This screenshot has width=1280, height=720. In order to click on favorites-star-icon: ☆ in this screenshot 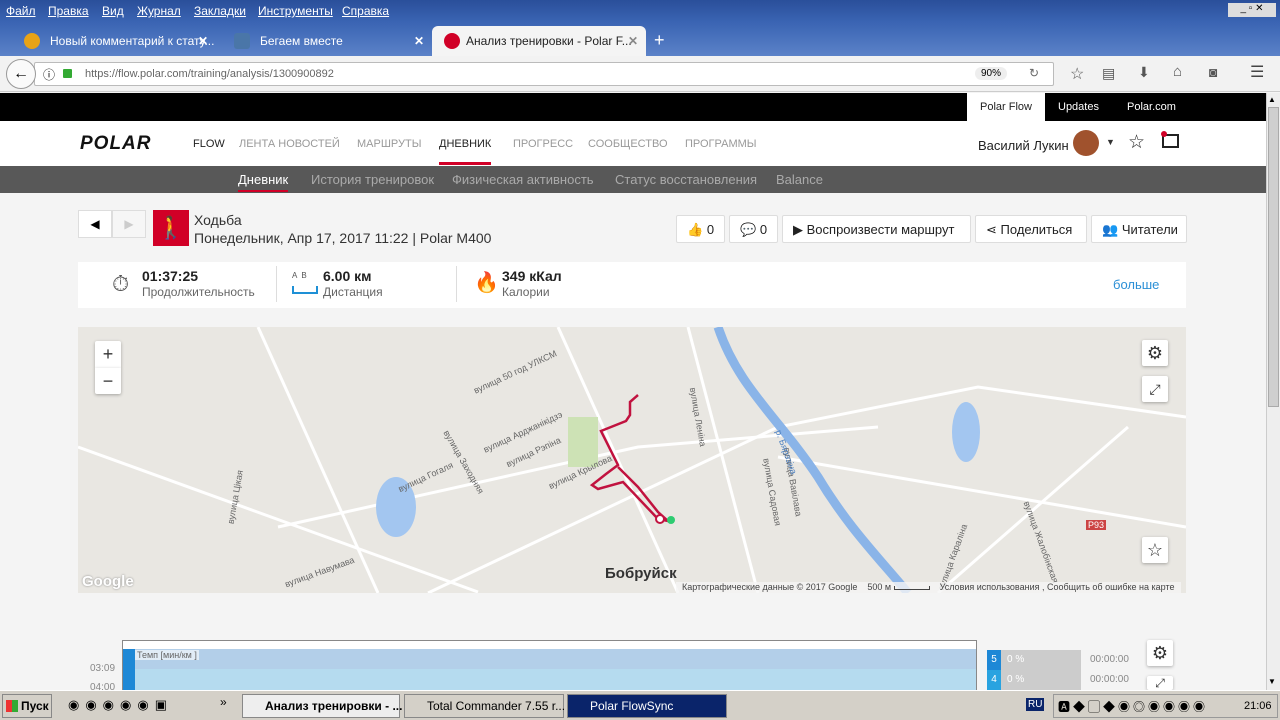, I will do `click(1136, 142)`.